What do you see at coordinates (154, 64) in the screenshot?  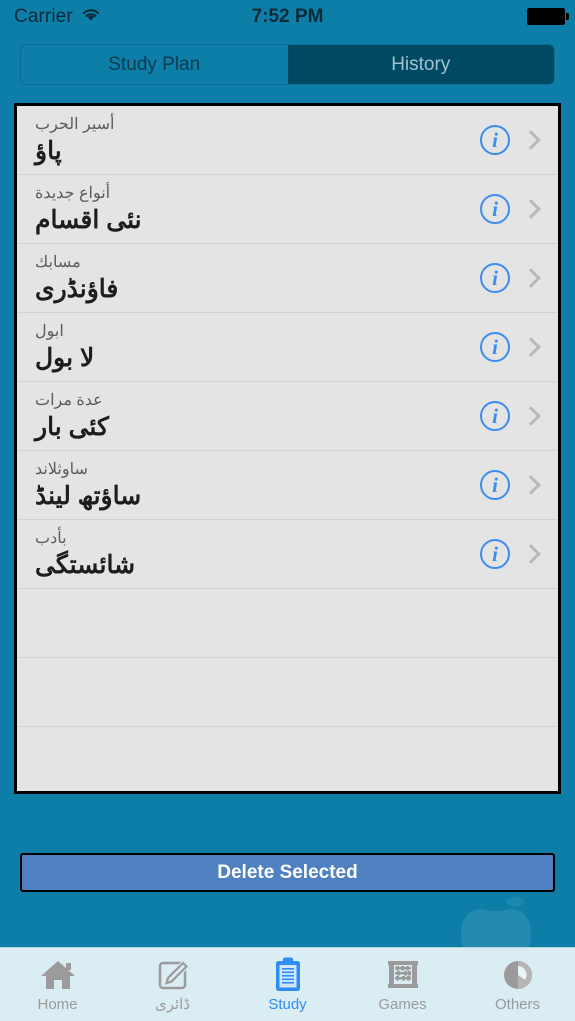 I see `segment-study-plan: Study Plan` at bounding box center [154, 64].